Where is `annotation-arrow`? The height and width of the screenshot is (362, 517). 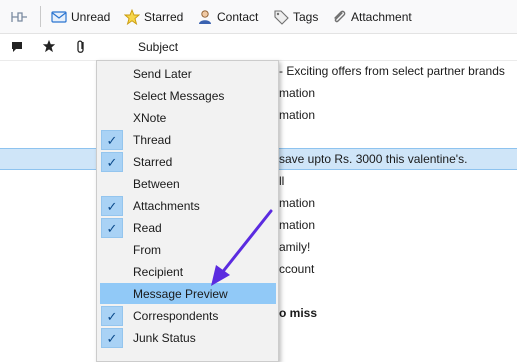
annotation-arrow is located at coordinates (242, 247).